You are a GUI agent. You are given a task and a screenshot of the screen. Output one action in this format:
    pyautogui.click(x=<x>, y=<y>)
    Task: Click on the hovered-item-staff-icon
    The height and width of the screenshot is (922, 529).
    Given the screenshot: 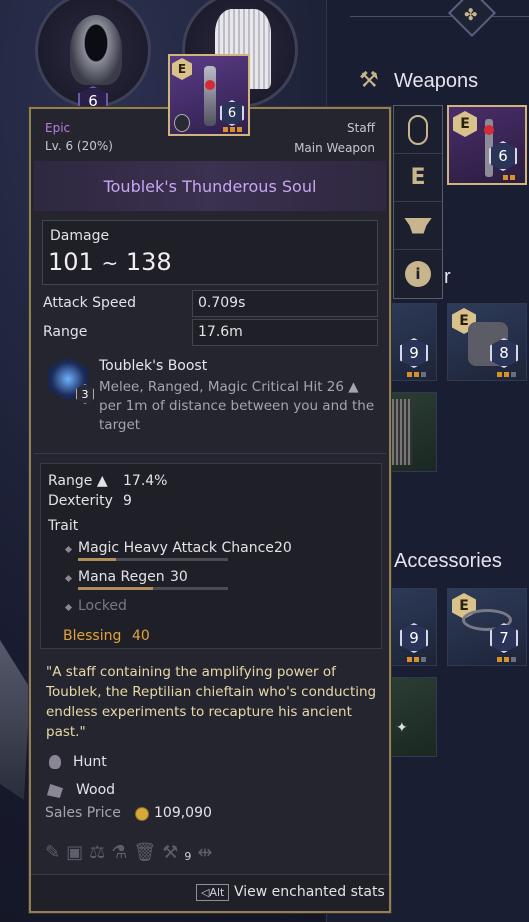 What is the action you would take?
    pyautogui.click(x=210, y=96)
    